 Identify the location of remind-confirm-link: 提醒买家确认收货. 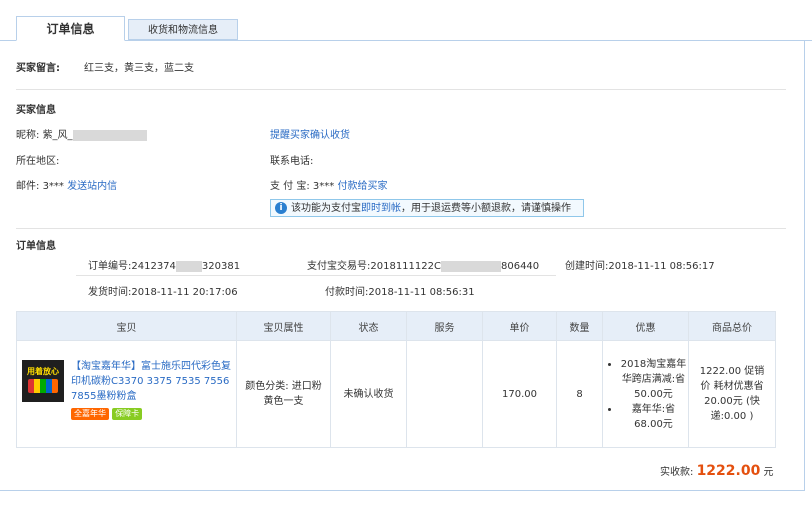
(310, 133).